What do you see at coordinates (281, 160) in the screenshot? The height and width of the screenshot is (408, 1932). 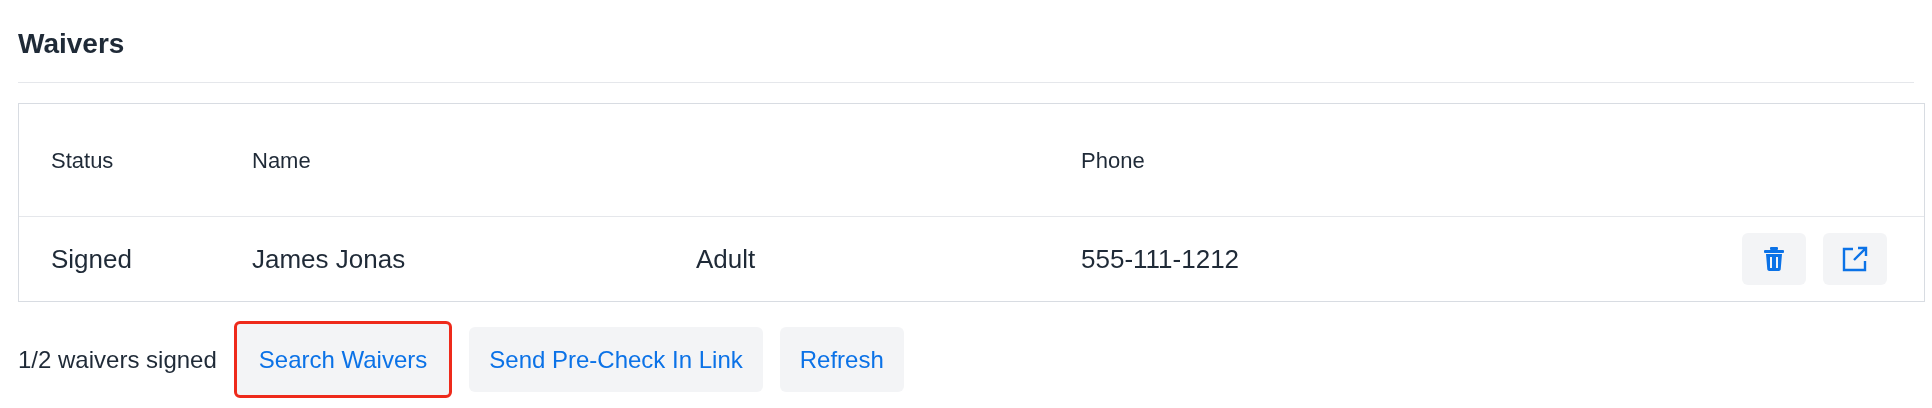 I see `column-header: Name` at bounding box center [281, 160].